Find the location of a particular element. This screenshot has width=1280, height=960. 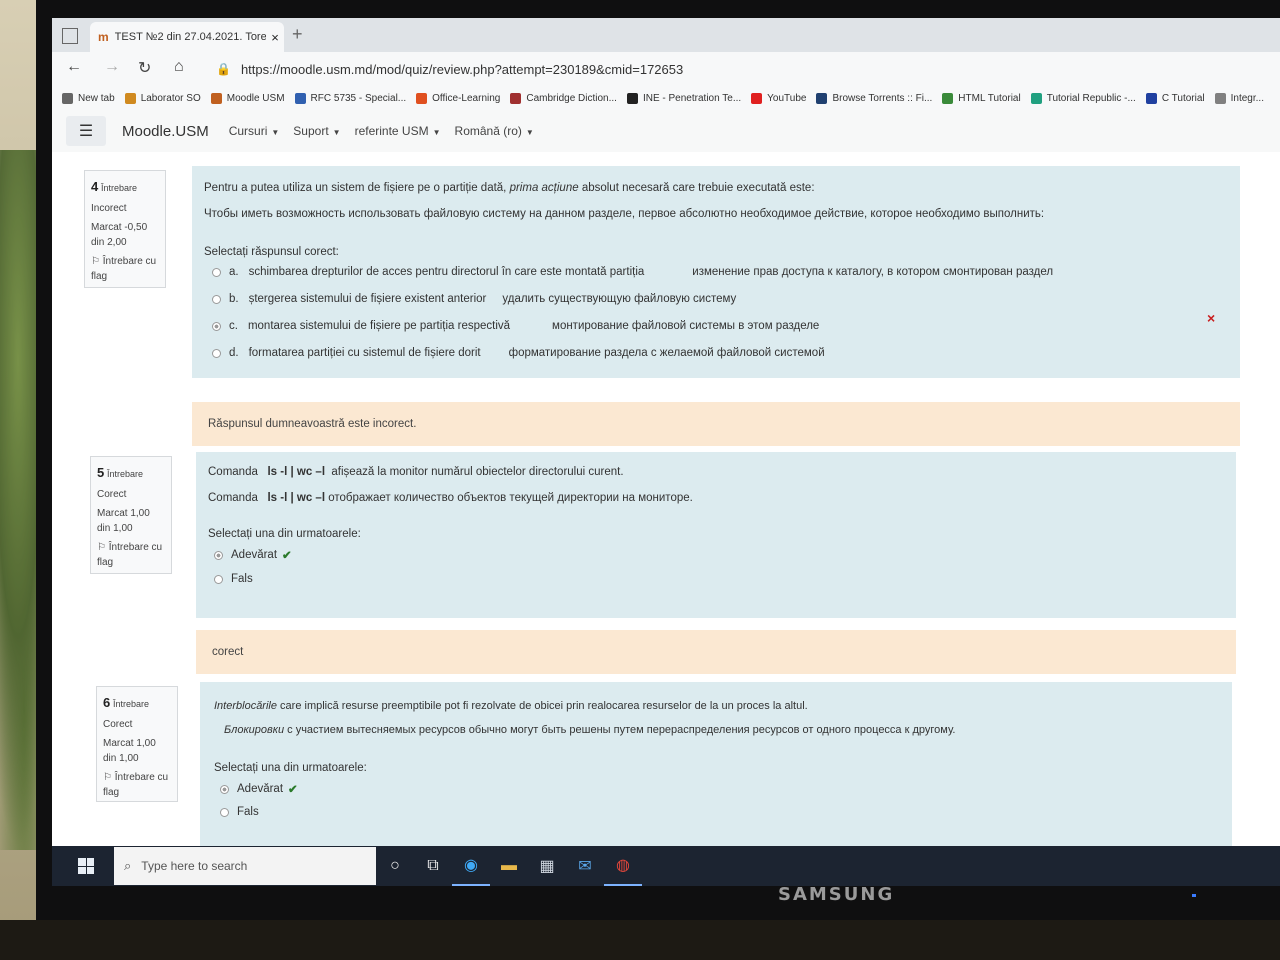

mail-icon: ✉ is located at coordinates (585, 866).